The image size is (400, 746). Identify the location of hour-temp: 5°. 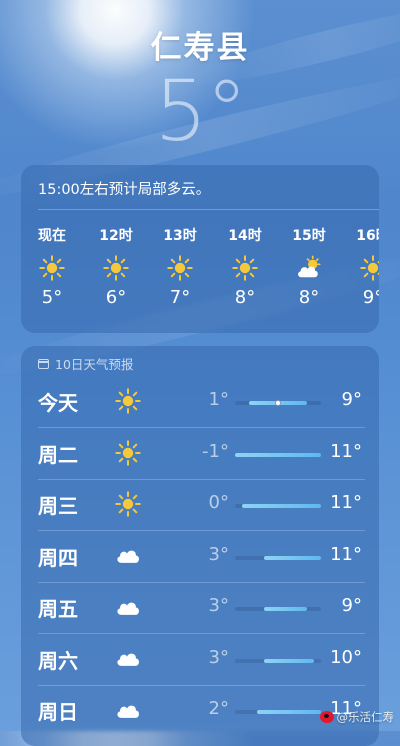
(52, 297).